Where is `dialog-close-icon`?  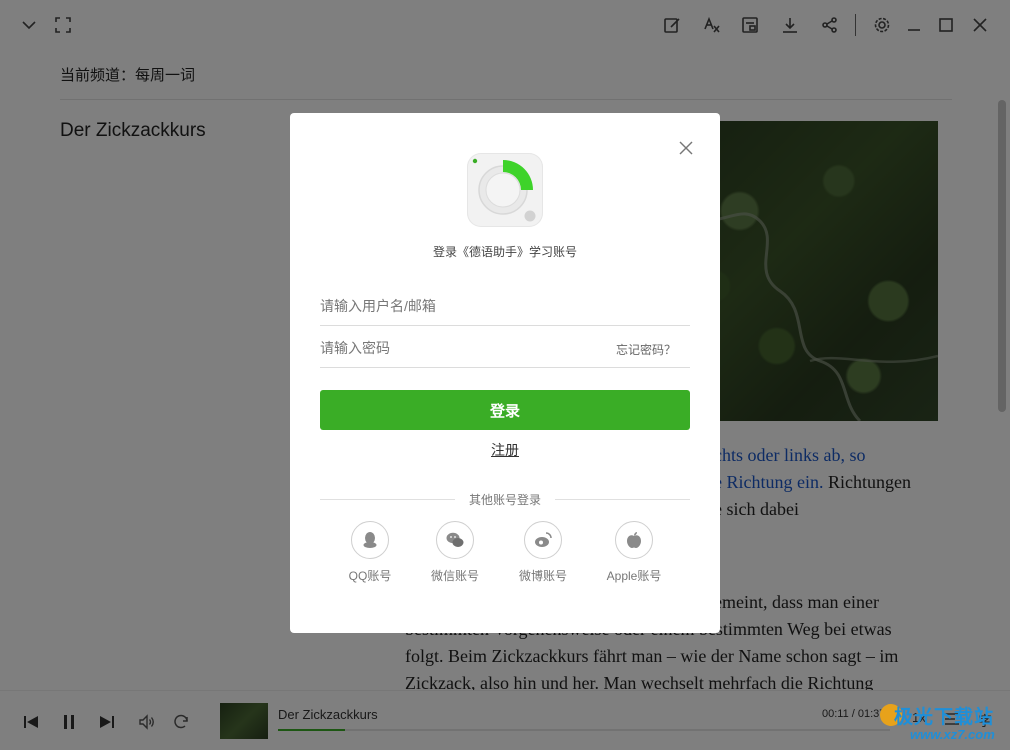 dialog-close-icon is located at coordinates (686, 148).